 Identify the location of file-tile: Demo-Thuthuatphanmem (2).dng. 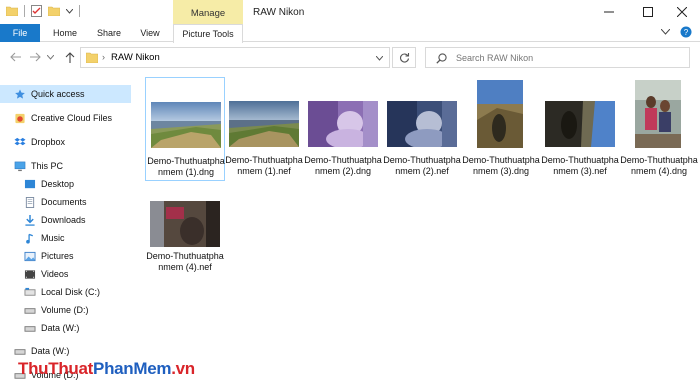
(343, 129).